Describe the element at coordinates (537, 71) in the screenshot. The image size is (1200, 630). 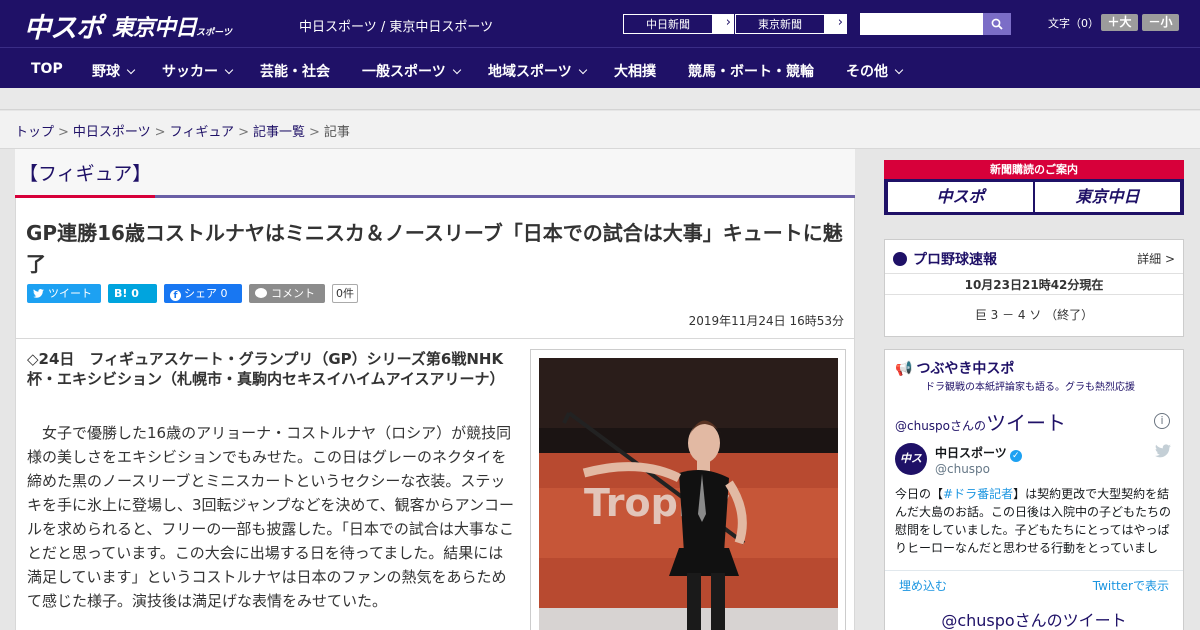
I see `nav-local-sports: 地域スポーツ` at that location.